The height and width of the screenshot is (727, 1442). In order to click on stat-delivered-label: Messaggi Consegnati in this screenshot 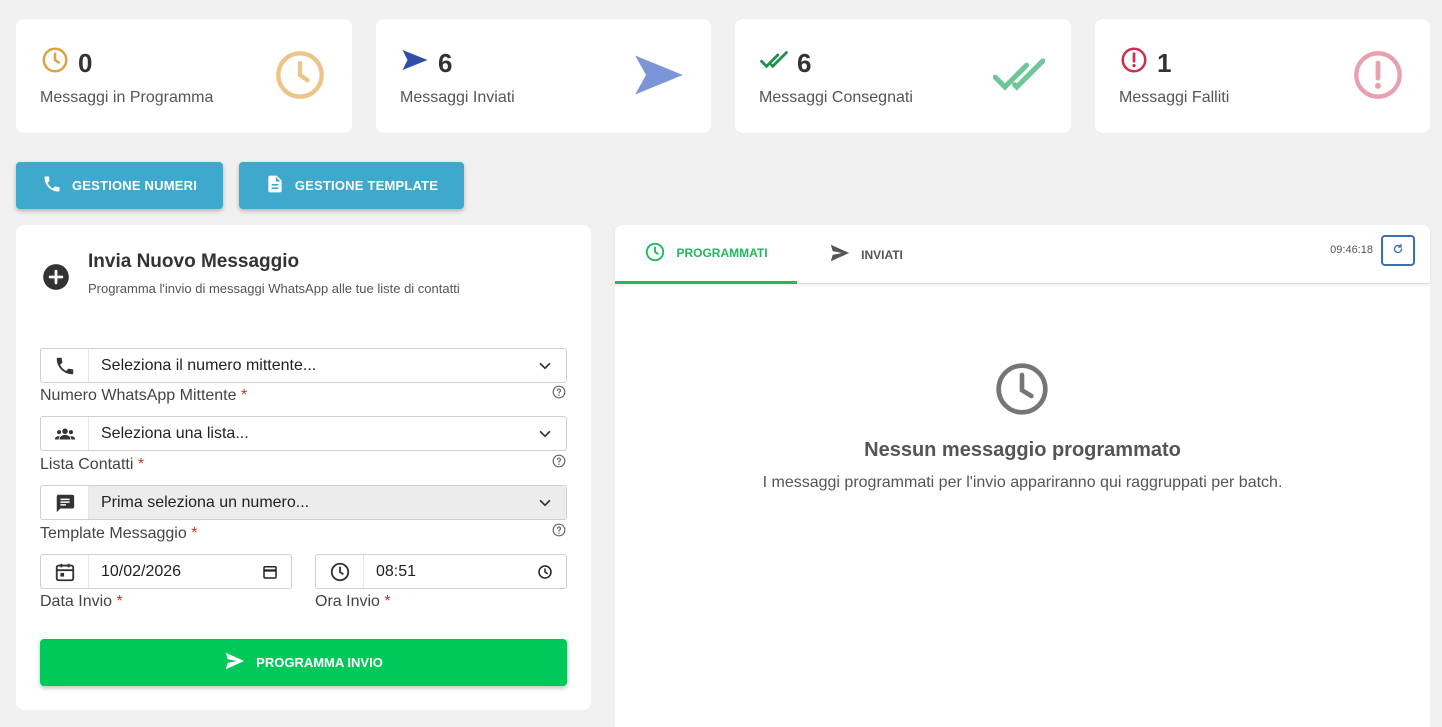, I will do `click(836, 97)`.